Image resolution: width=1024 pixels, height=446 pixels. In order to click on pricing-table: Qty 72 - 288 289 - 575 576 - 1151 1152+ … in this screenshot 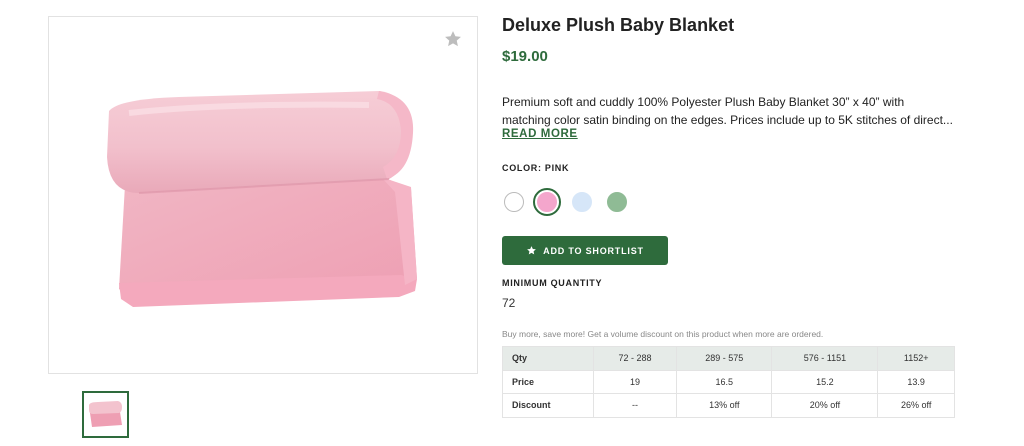, I will do `click(728, 382)`.